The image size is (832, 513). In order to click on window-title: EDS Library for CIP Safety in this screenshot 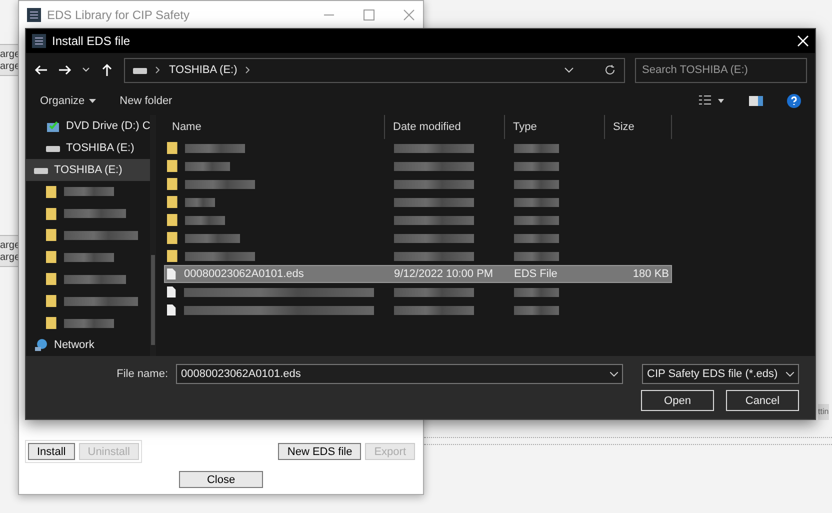, I will do `click(118, 15)`.